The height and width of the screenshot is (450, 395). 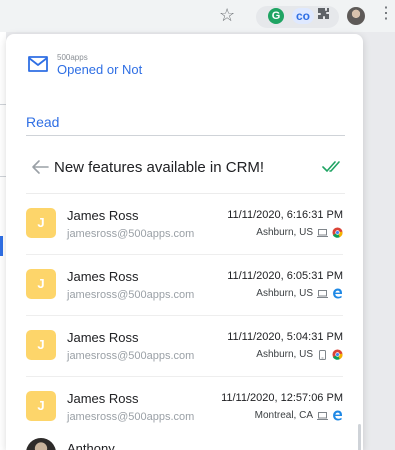 I want to click on scrollbar, so click(x=359, y=437).